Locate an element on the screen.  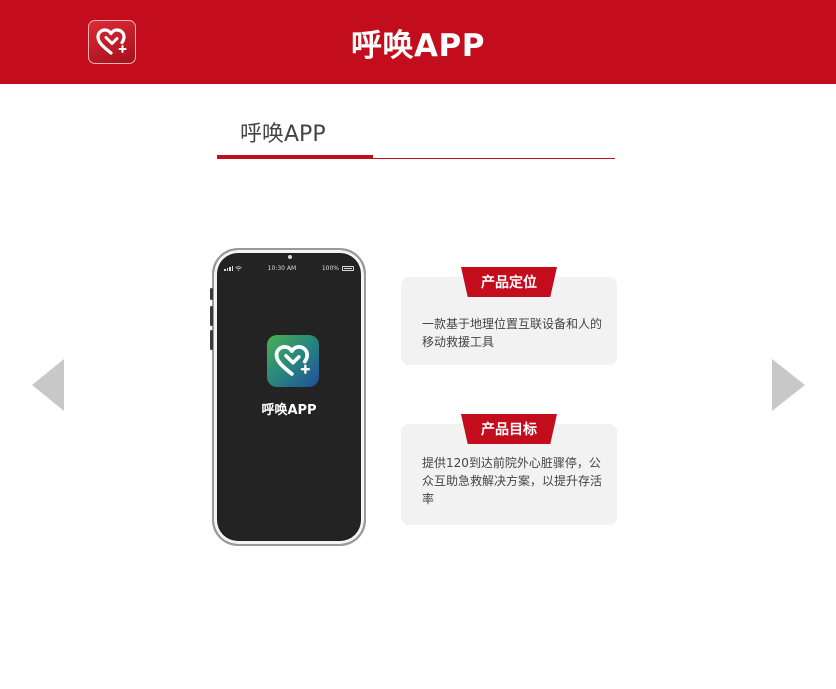
section-title: 呼唤APP is located at coordinates (283, 134).